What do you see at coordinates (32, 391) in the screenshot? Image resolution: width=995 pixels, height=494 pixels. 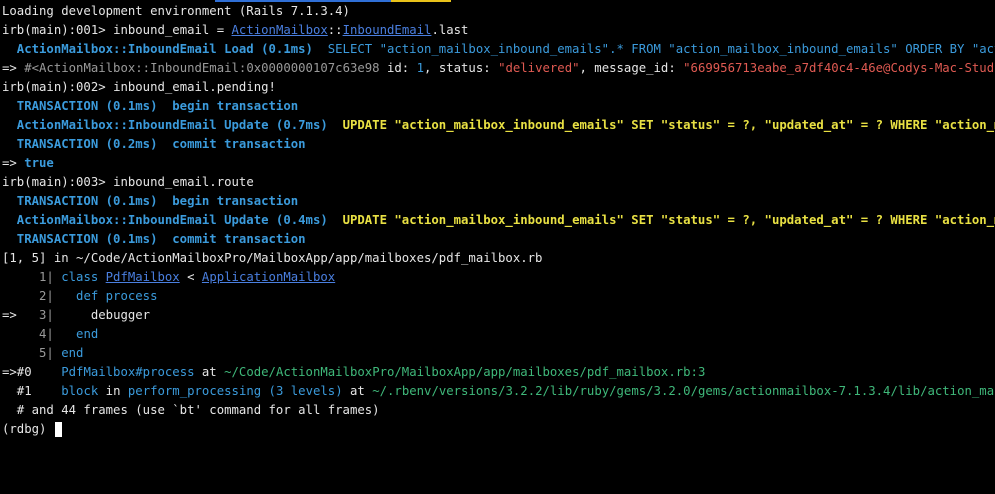 I see `frame-index: #1` at bounding box center [32, 391].